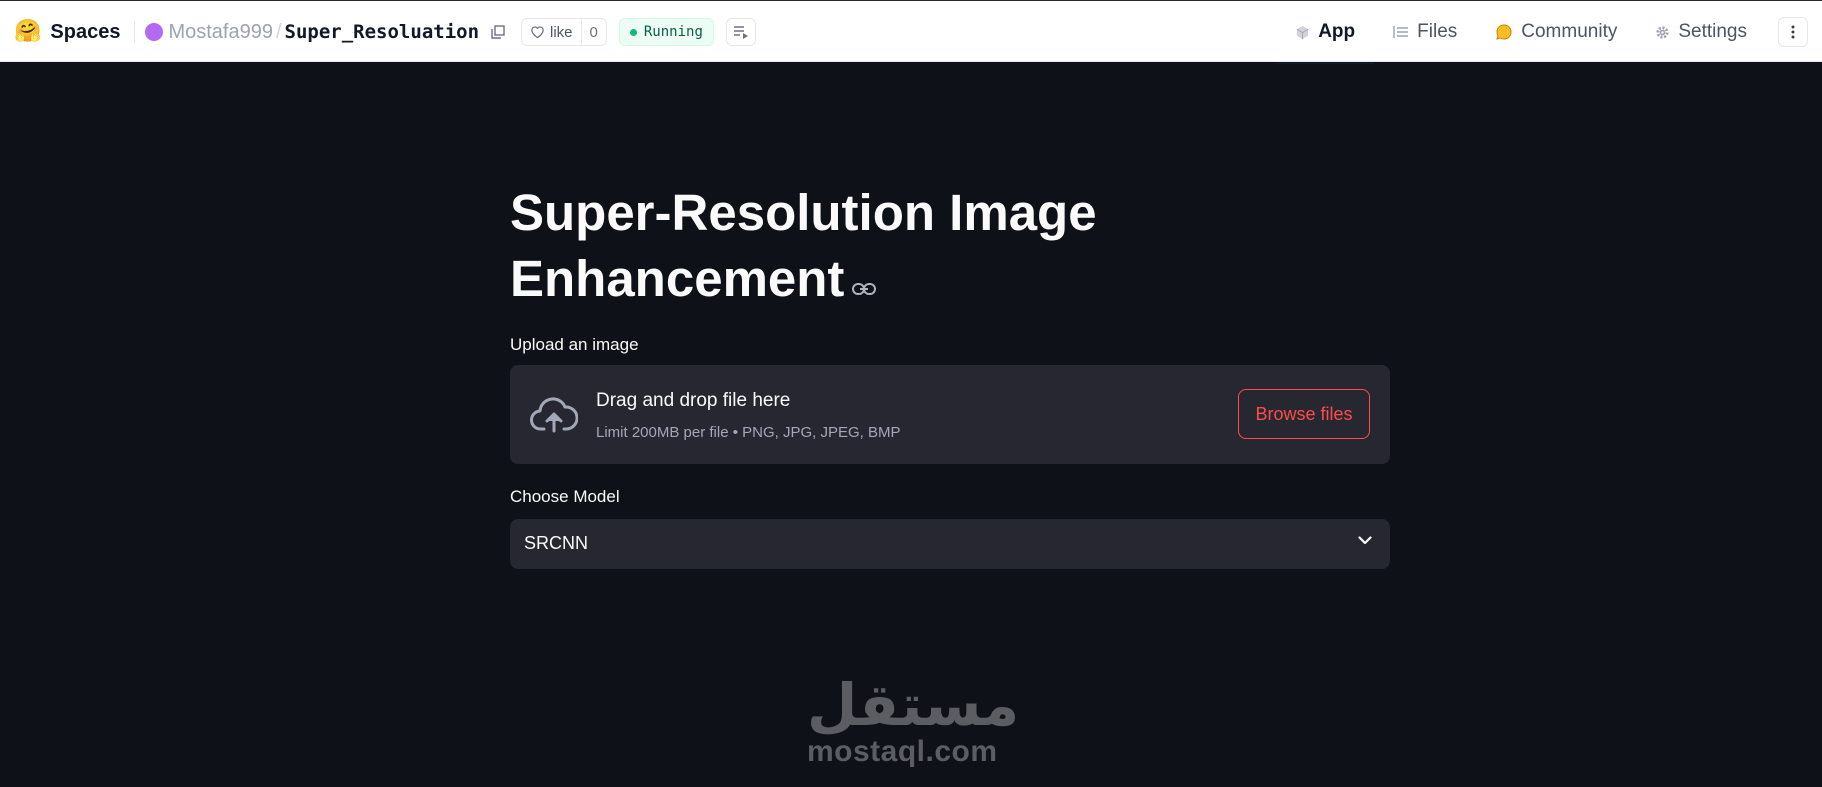 Image resolution: width=1822 pixels, height=787 pixels. What do you see at coordinates (1662, 32) in the screenshot?
I see `gear-icon` at bounding box center [1662, 32].